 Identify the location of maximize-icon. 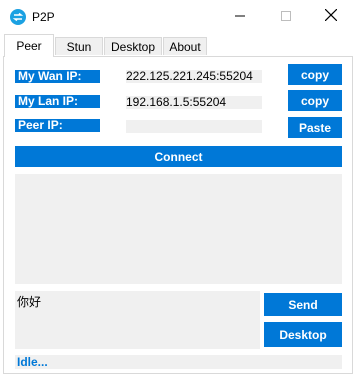
(286, 17).